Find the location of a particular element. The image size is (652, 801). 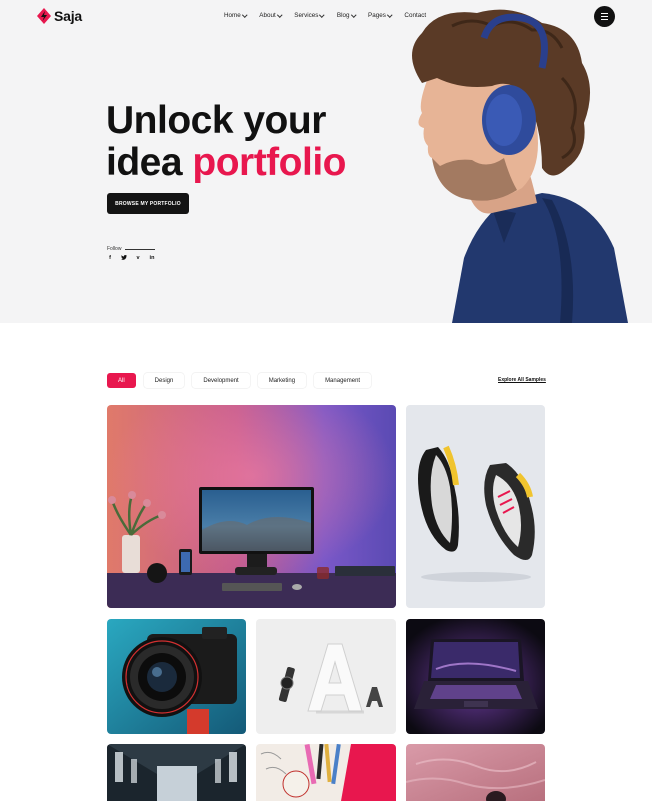

nav-item-home: Home is located at coordinates (236, 15).